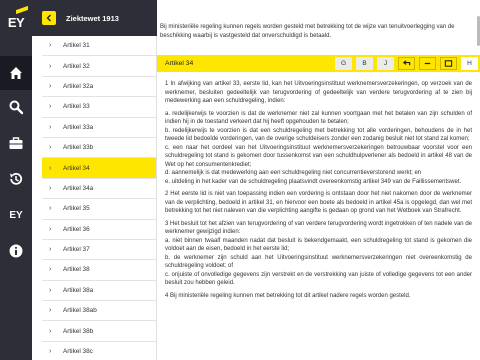 The width and height of the screenshot is (480, 360). Describe the element at coordinates (99, 331) in the screenshot. I see `article-list-item: › Artikel 38b` at that location.